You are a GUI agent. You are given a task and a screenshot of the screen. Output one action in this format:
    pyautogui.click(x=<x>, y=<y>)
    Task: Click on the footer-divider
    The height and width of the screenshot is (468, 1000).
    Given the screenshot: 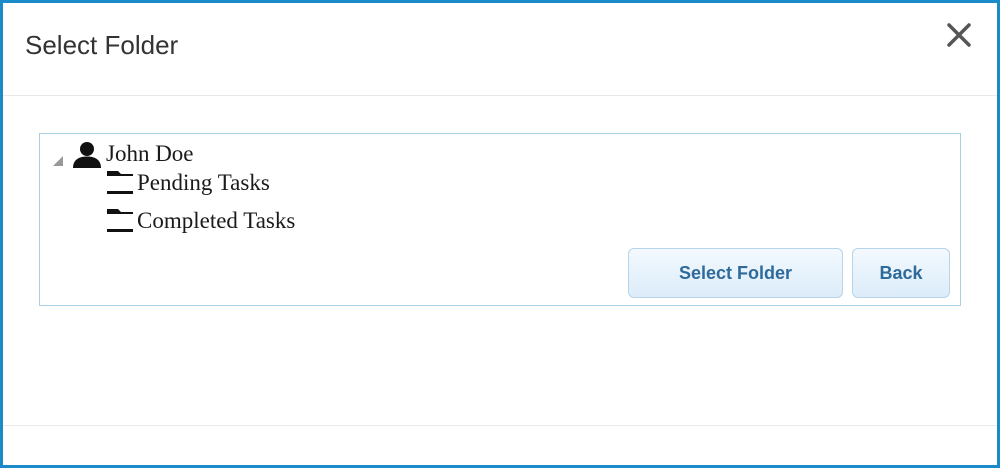 What is the action you would take?
    pyautogui.click(x=500, y=425)
    